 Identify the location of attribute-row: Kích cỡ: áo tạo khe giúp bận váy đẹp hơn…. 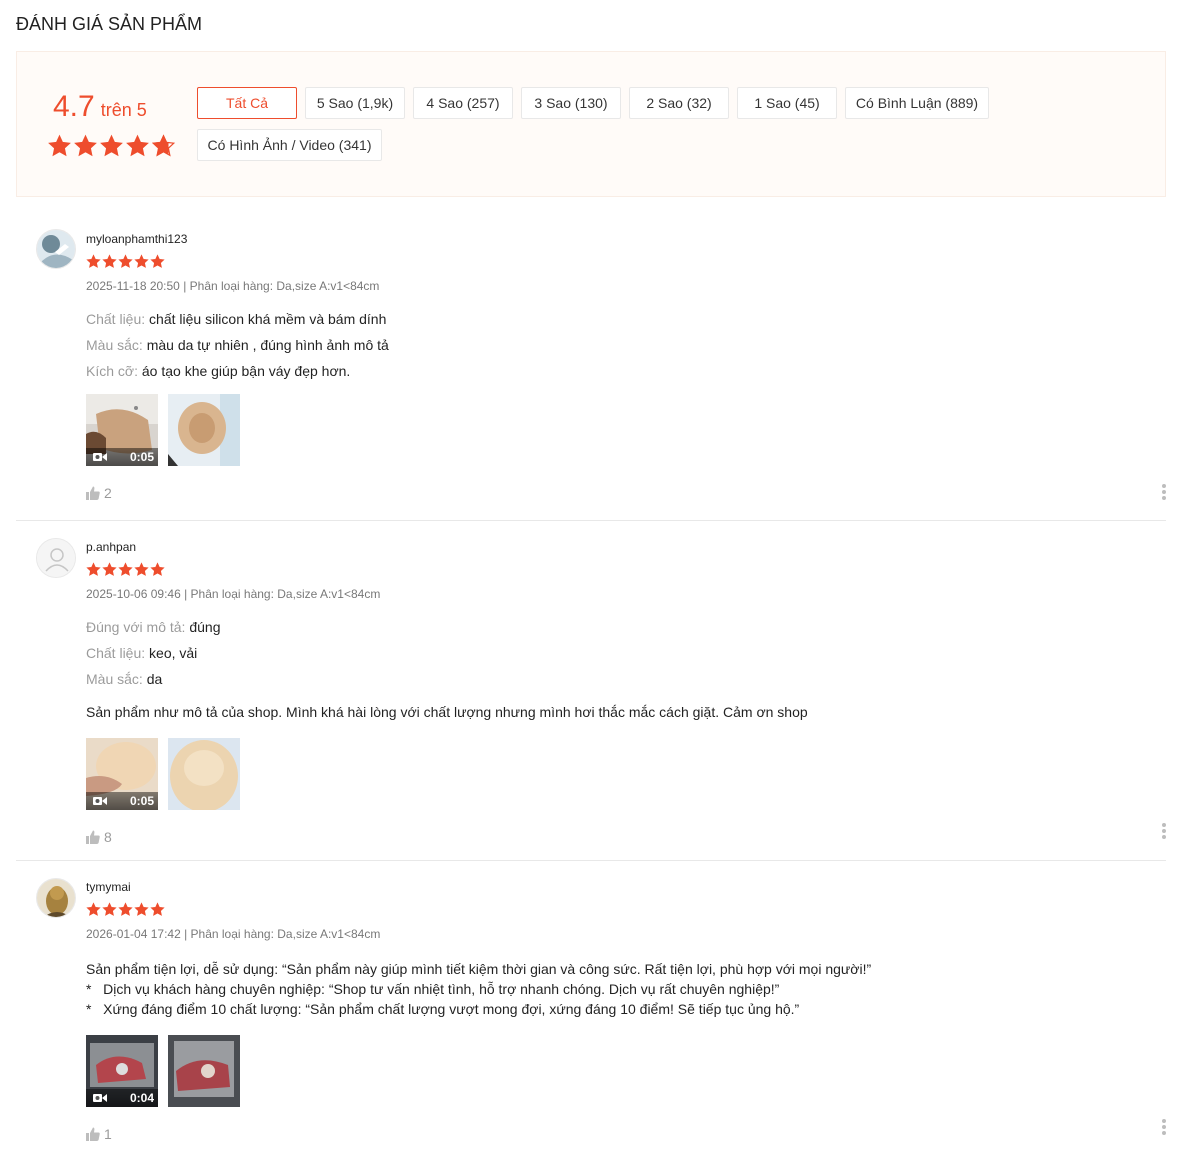
(626, 371).